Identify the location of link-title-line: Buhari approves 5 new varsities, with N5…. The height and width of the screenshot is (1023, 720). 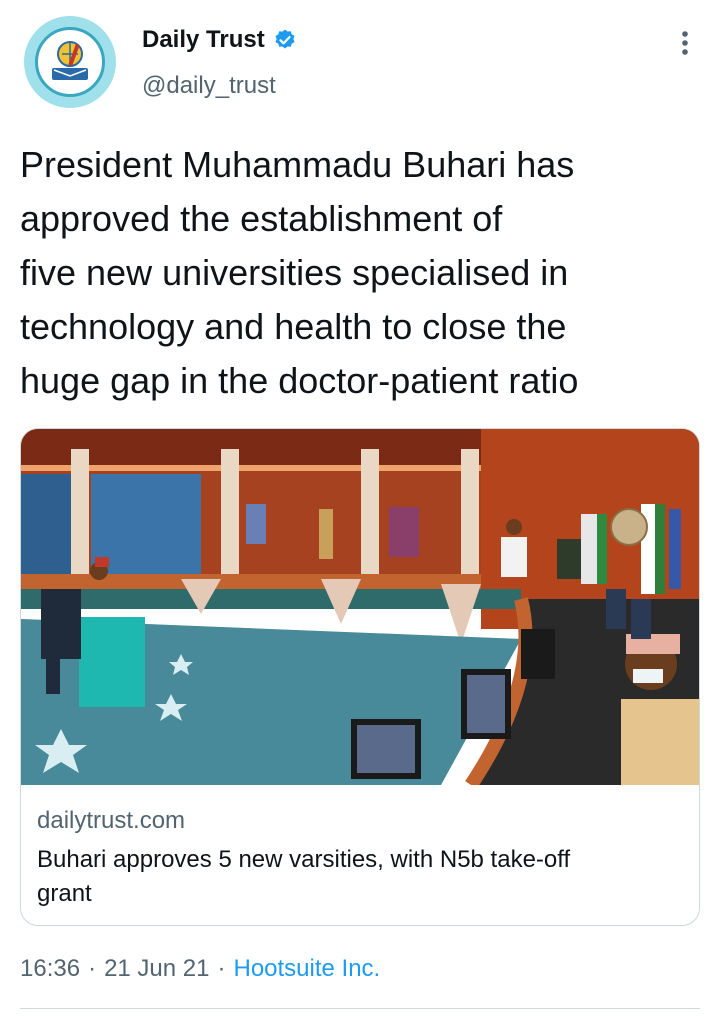
(304, 859).